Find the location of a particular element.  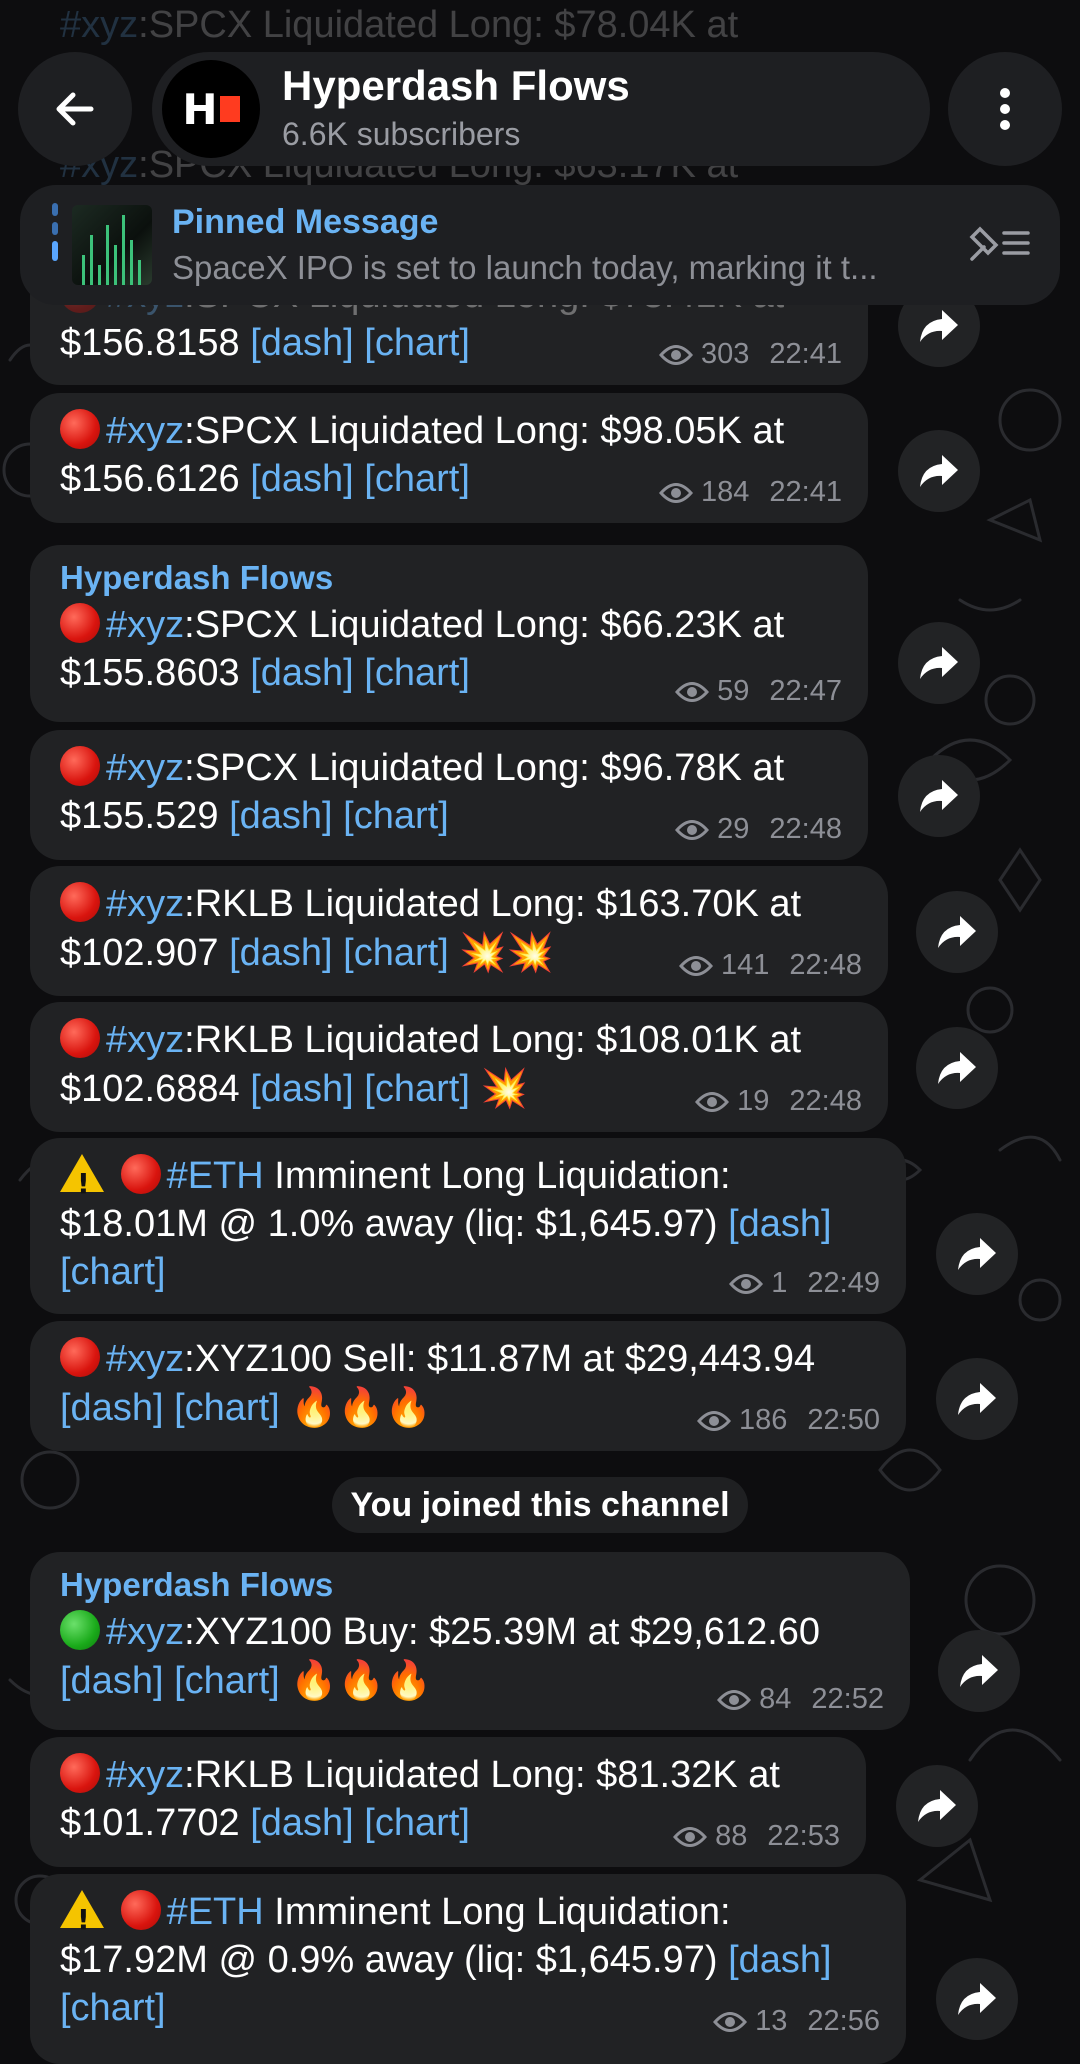

channel-avatar: H is located at coordinates (211, 109).